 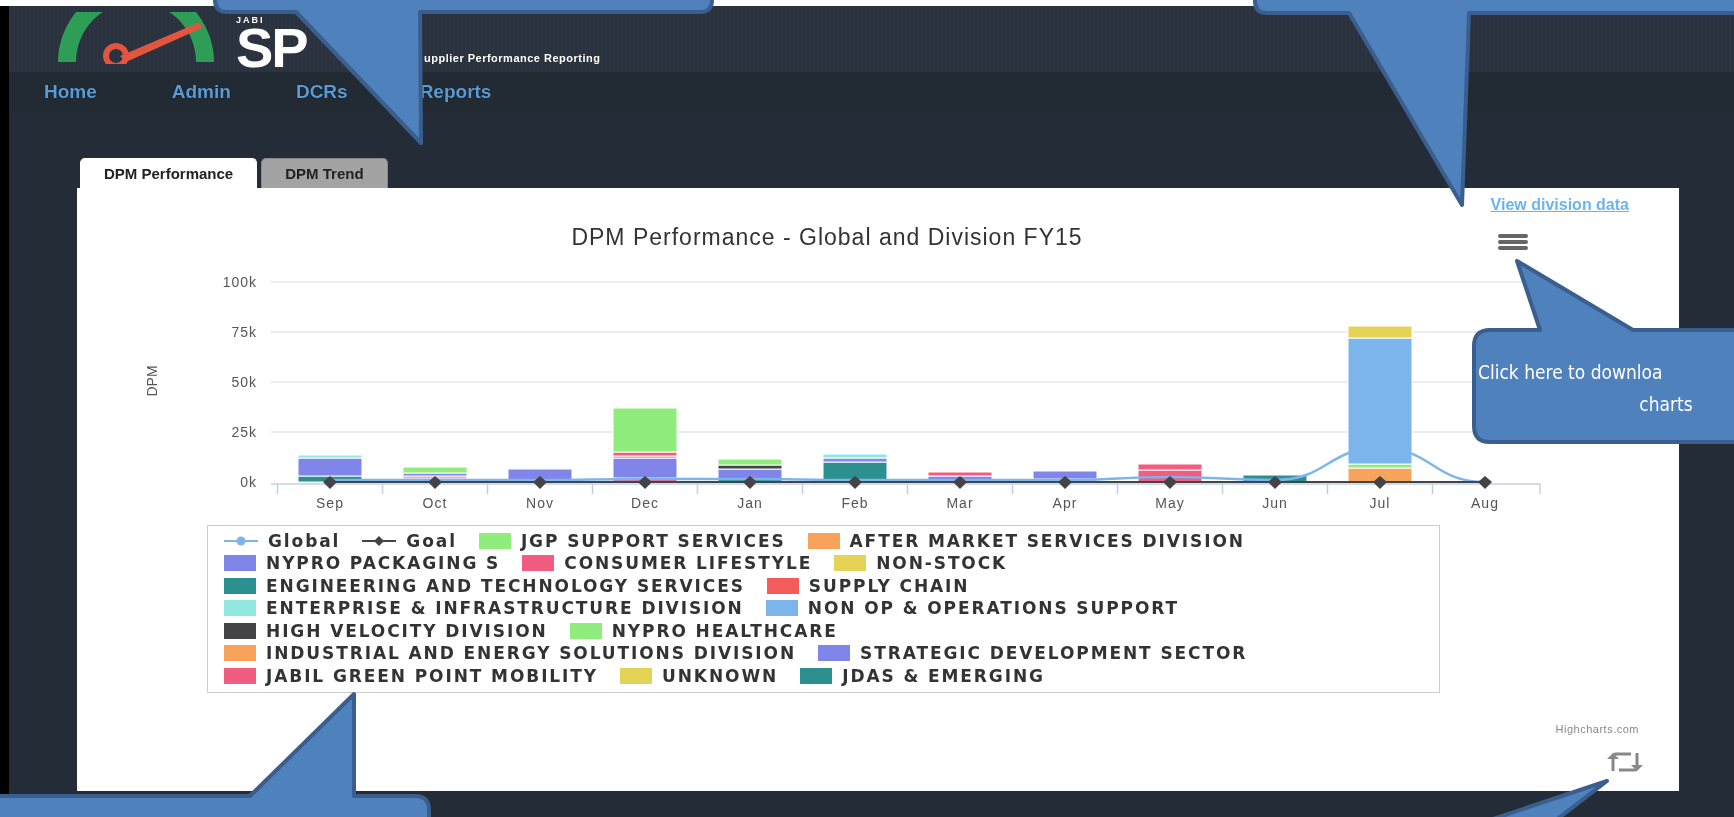 I want to click on axis-label: Apr, so click(x=1065, y=503).